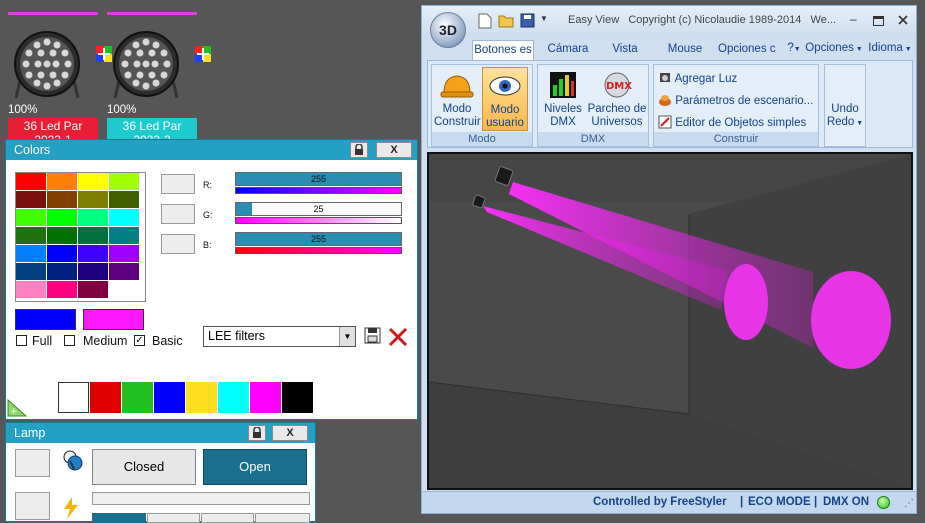 This screenshot has width=925, height=523. I want to click on qat-dropdown-icon: ▼, so click(544, 18).